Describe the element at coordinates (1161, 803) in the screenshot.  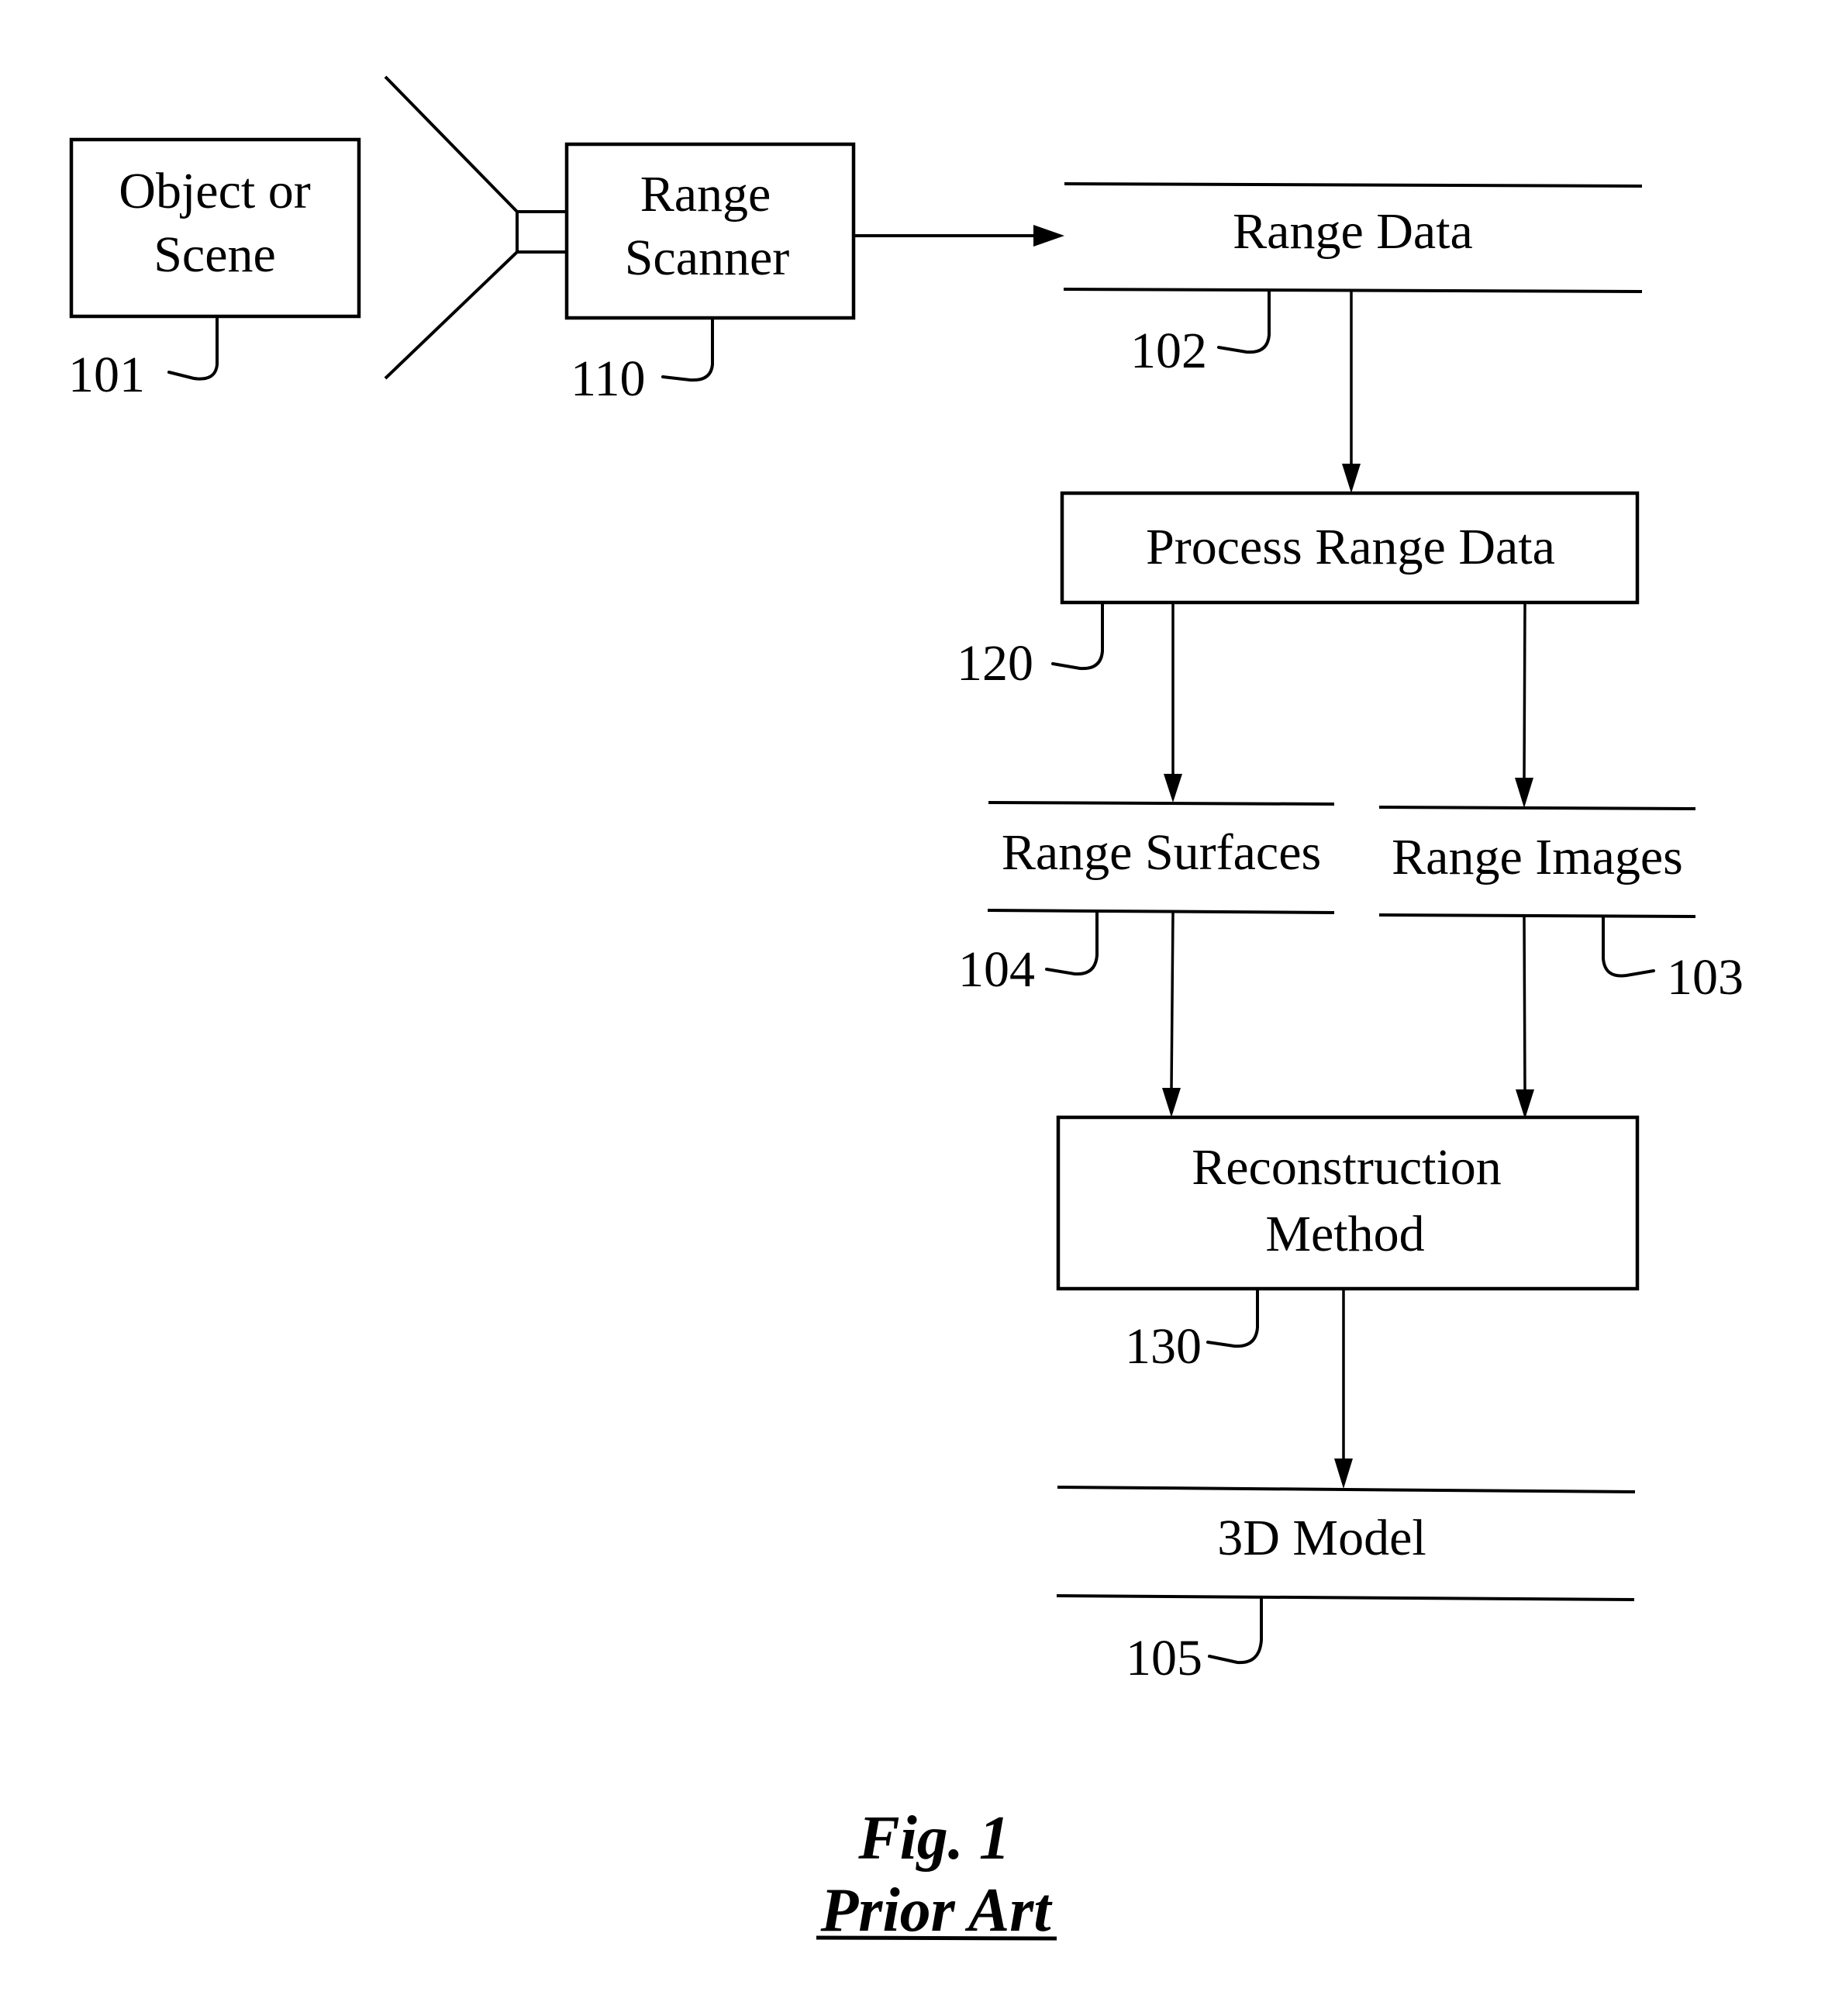
I see `range-surfaces-top-line` at that location.